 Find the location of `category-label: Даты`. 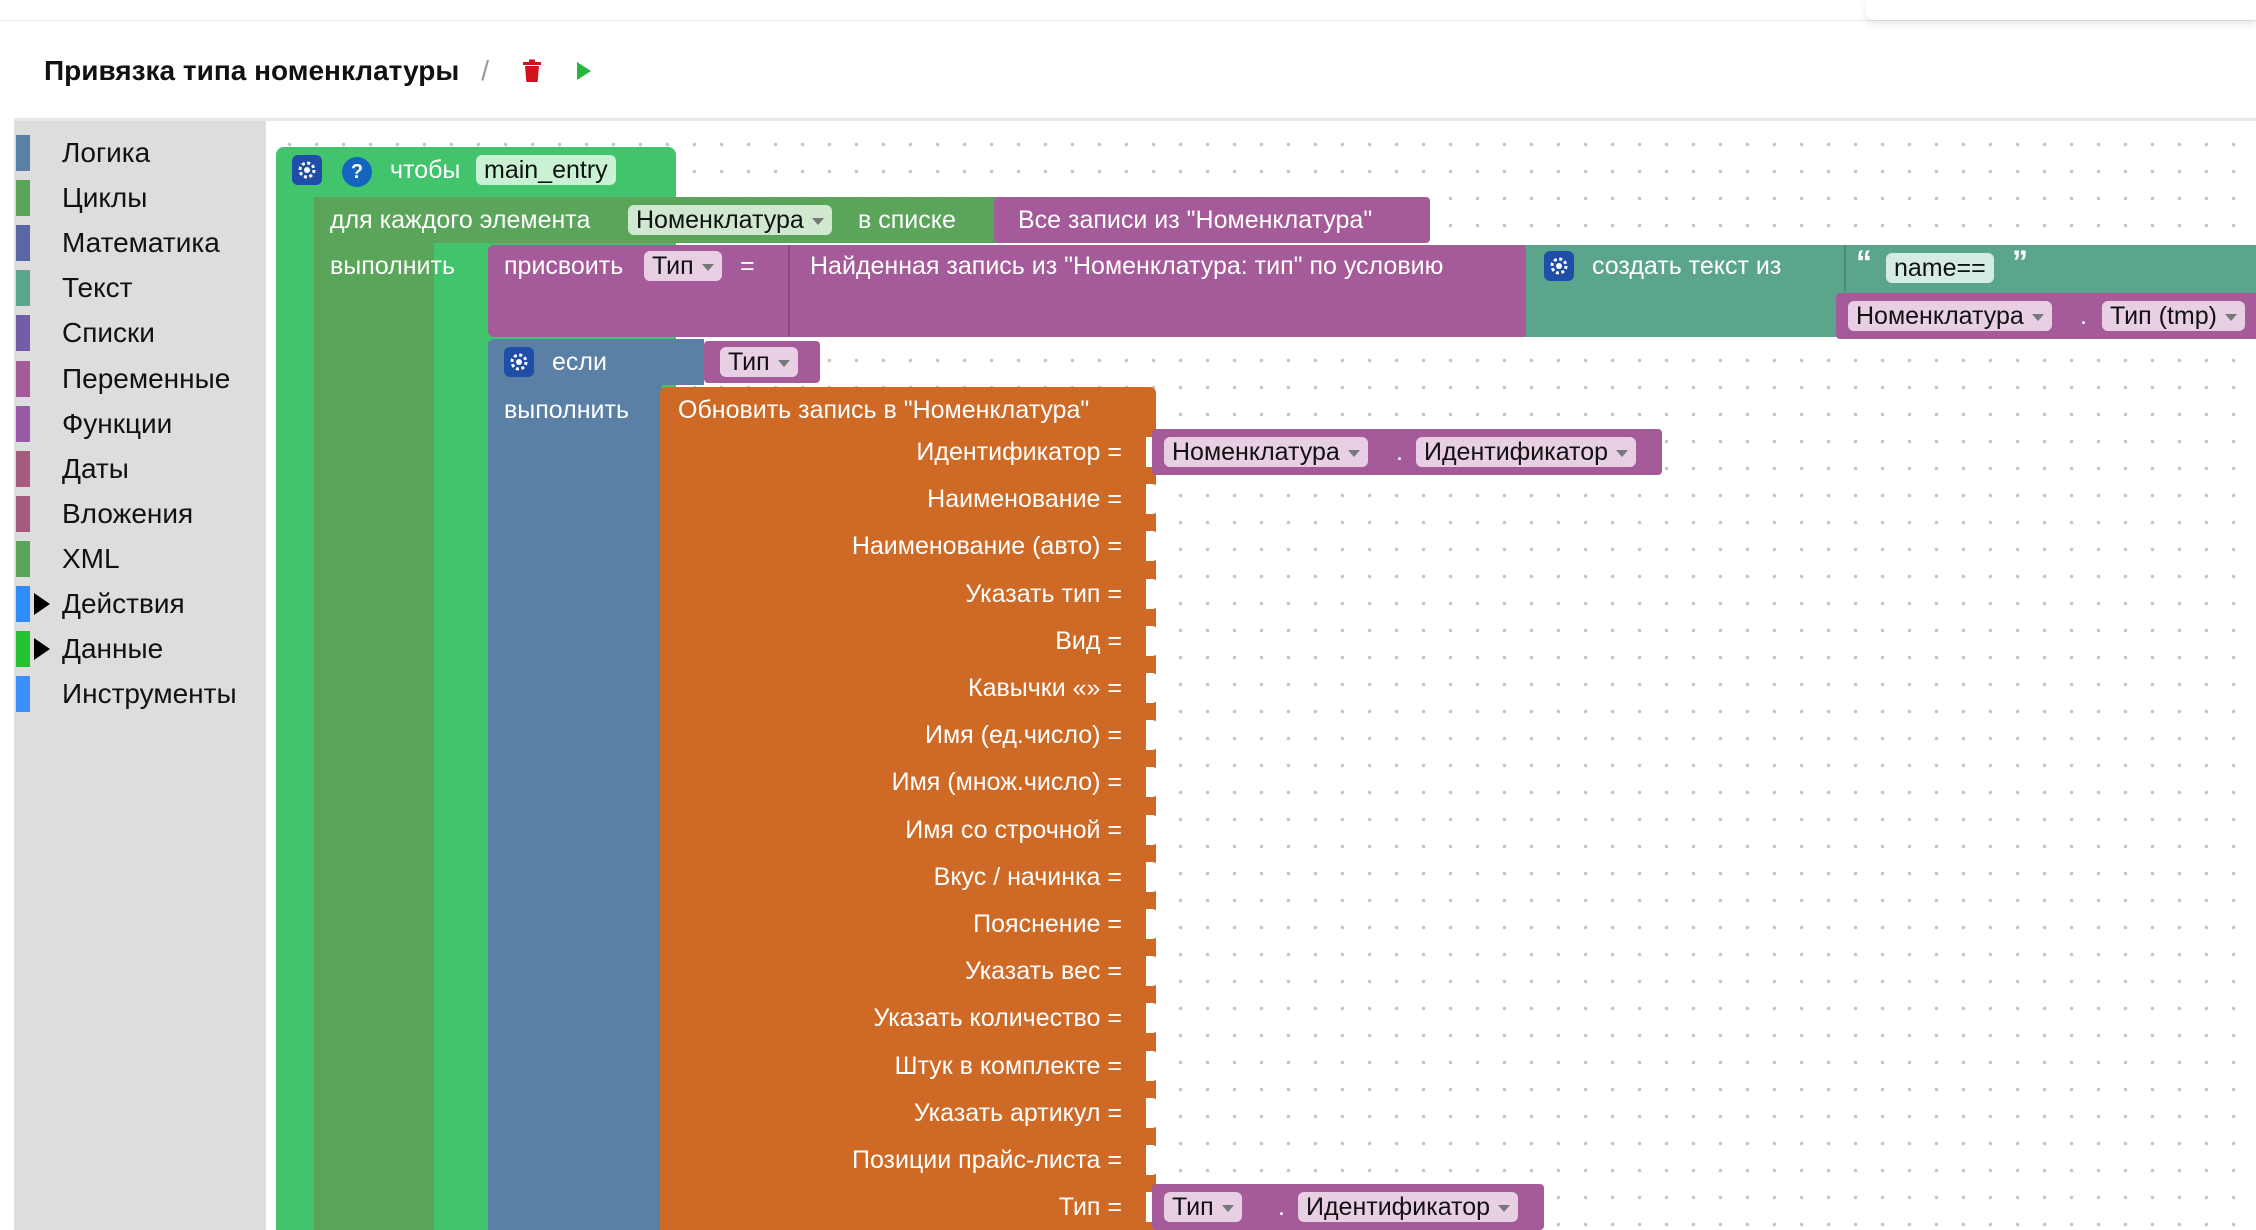

category-label: Даты is located at coordinates (95, 468).